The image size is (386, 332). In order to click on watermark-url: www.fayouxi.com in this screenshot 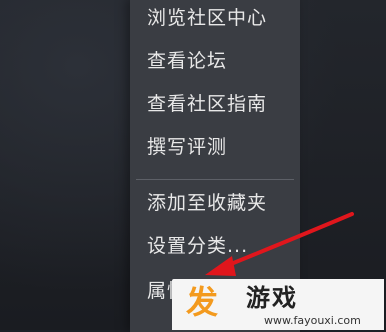, I will do `click(312, 320)`.